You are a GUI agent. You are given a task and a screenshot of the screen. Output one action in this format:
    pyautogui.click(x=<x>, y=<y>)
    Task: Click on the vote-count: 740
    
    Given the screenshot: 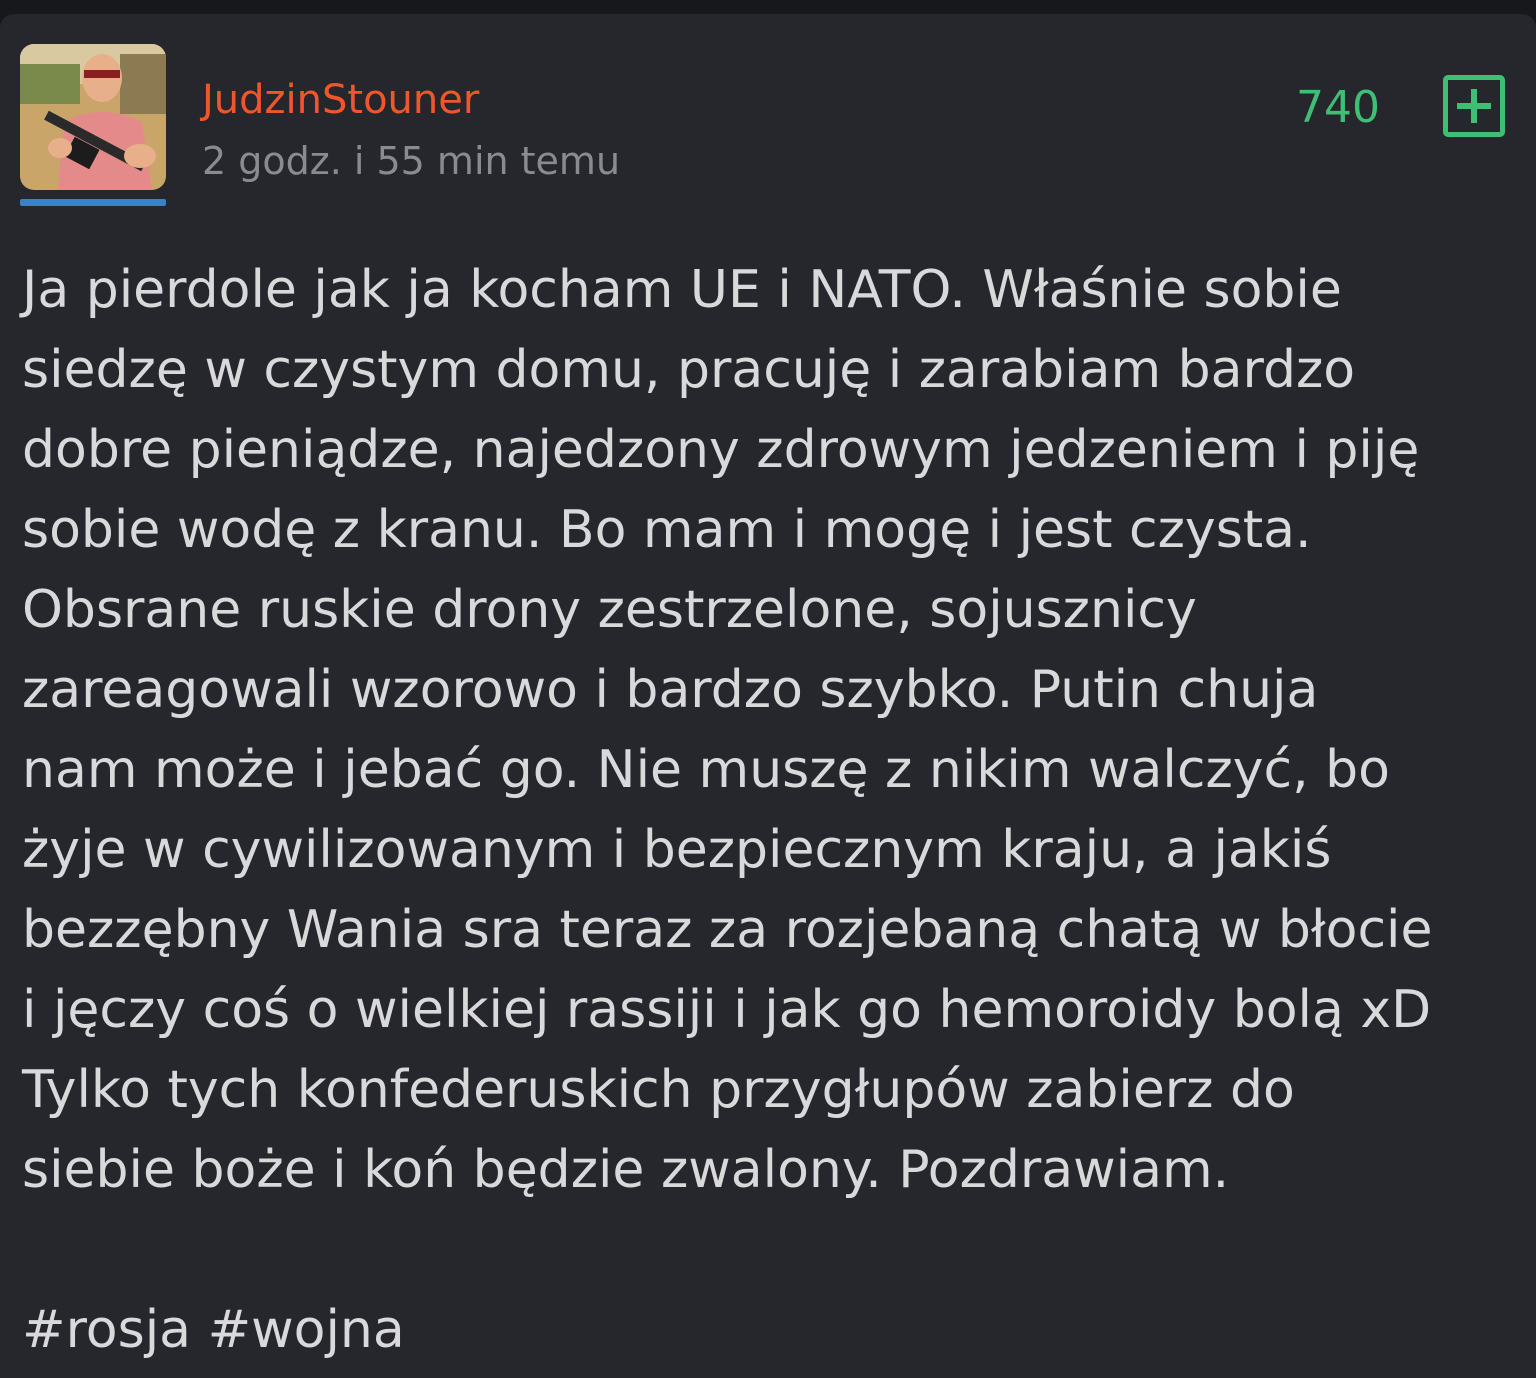 What is the action you would take?
    pyautogui.click(x=1338, y=107)
    